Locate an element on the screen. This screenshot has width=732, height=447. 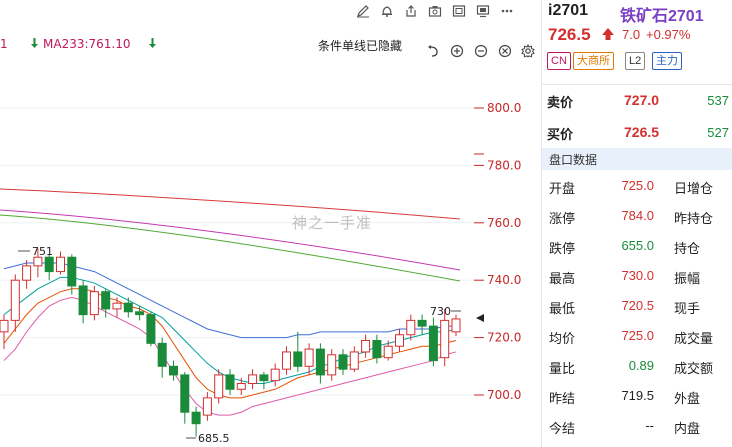
y-axis-tick-label: 780.0 is located at coordinates (504, 165).